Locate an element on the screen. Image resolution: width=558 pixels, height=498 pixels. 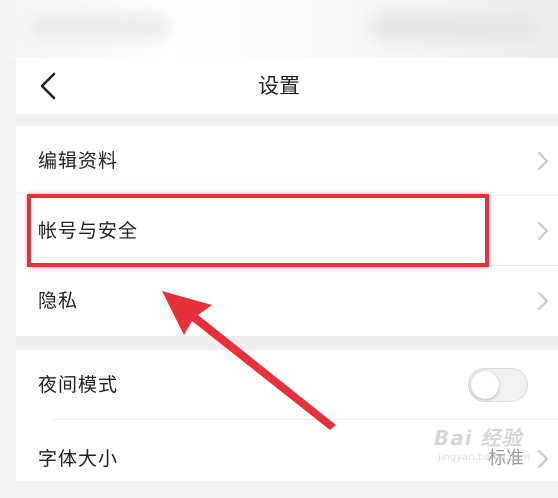
annotation-arrow is located at coordinates (249, 360).